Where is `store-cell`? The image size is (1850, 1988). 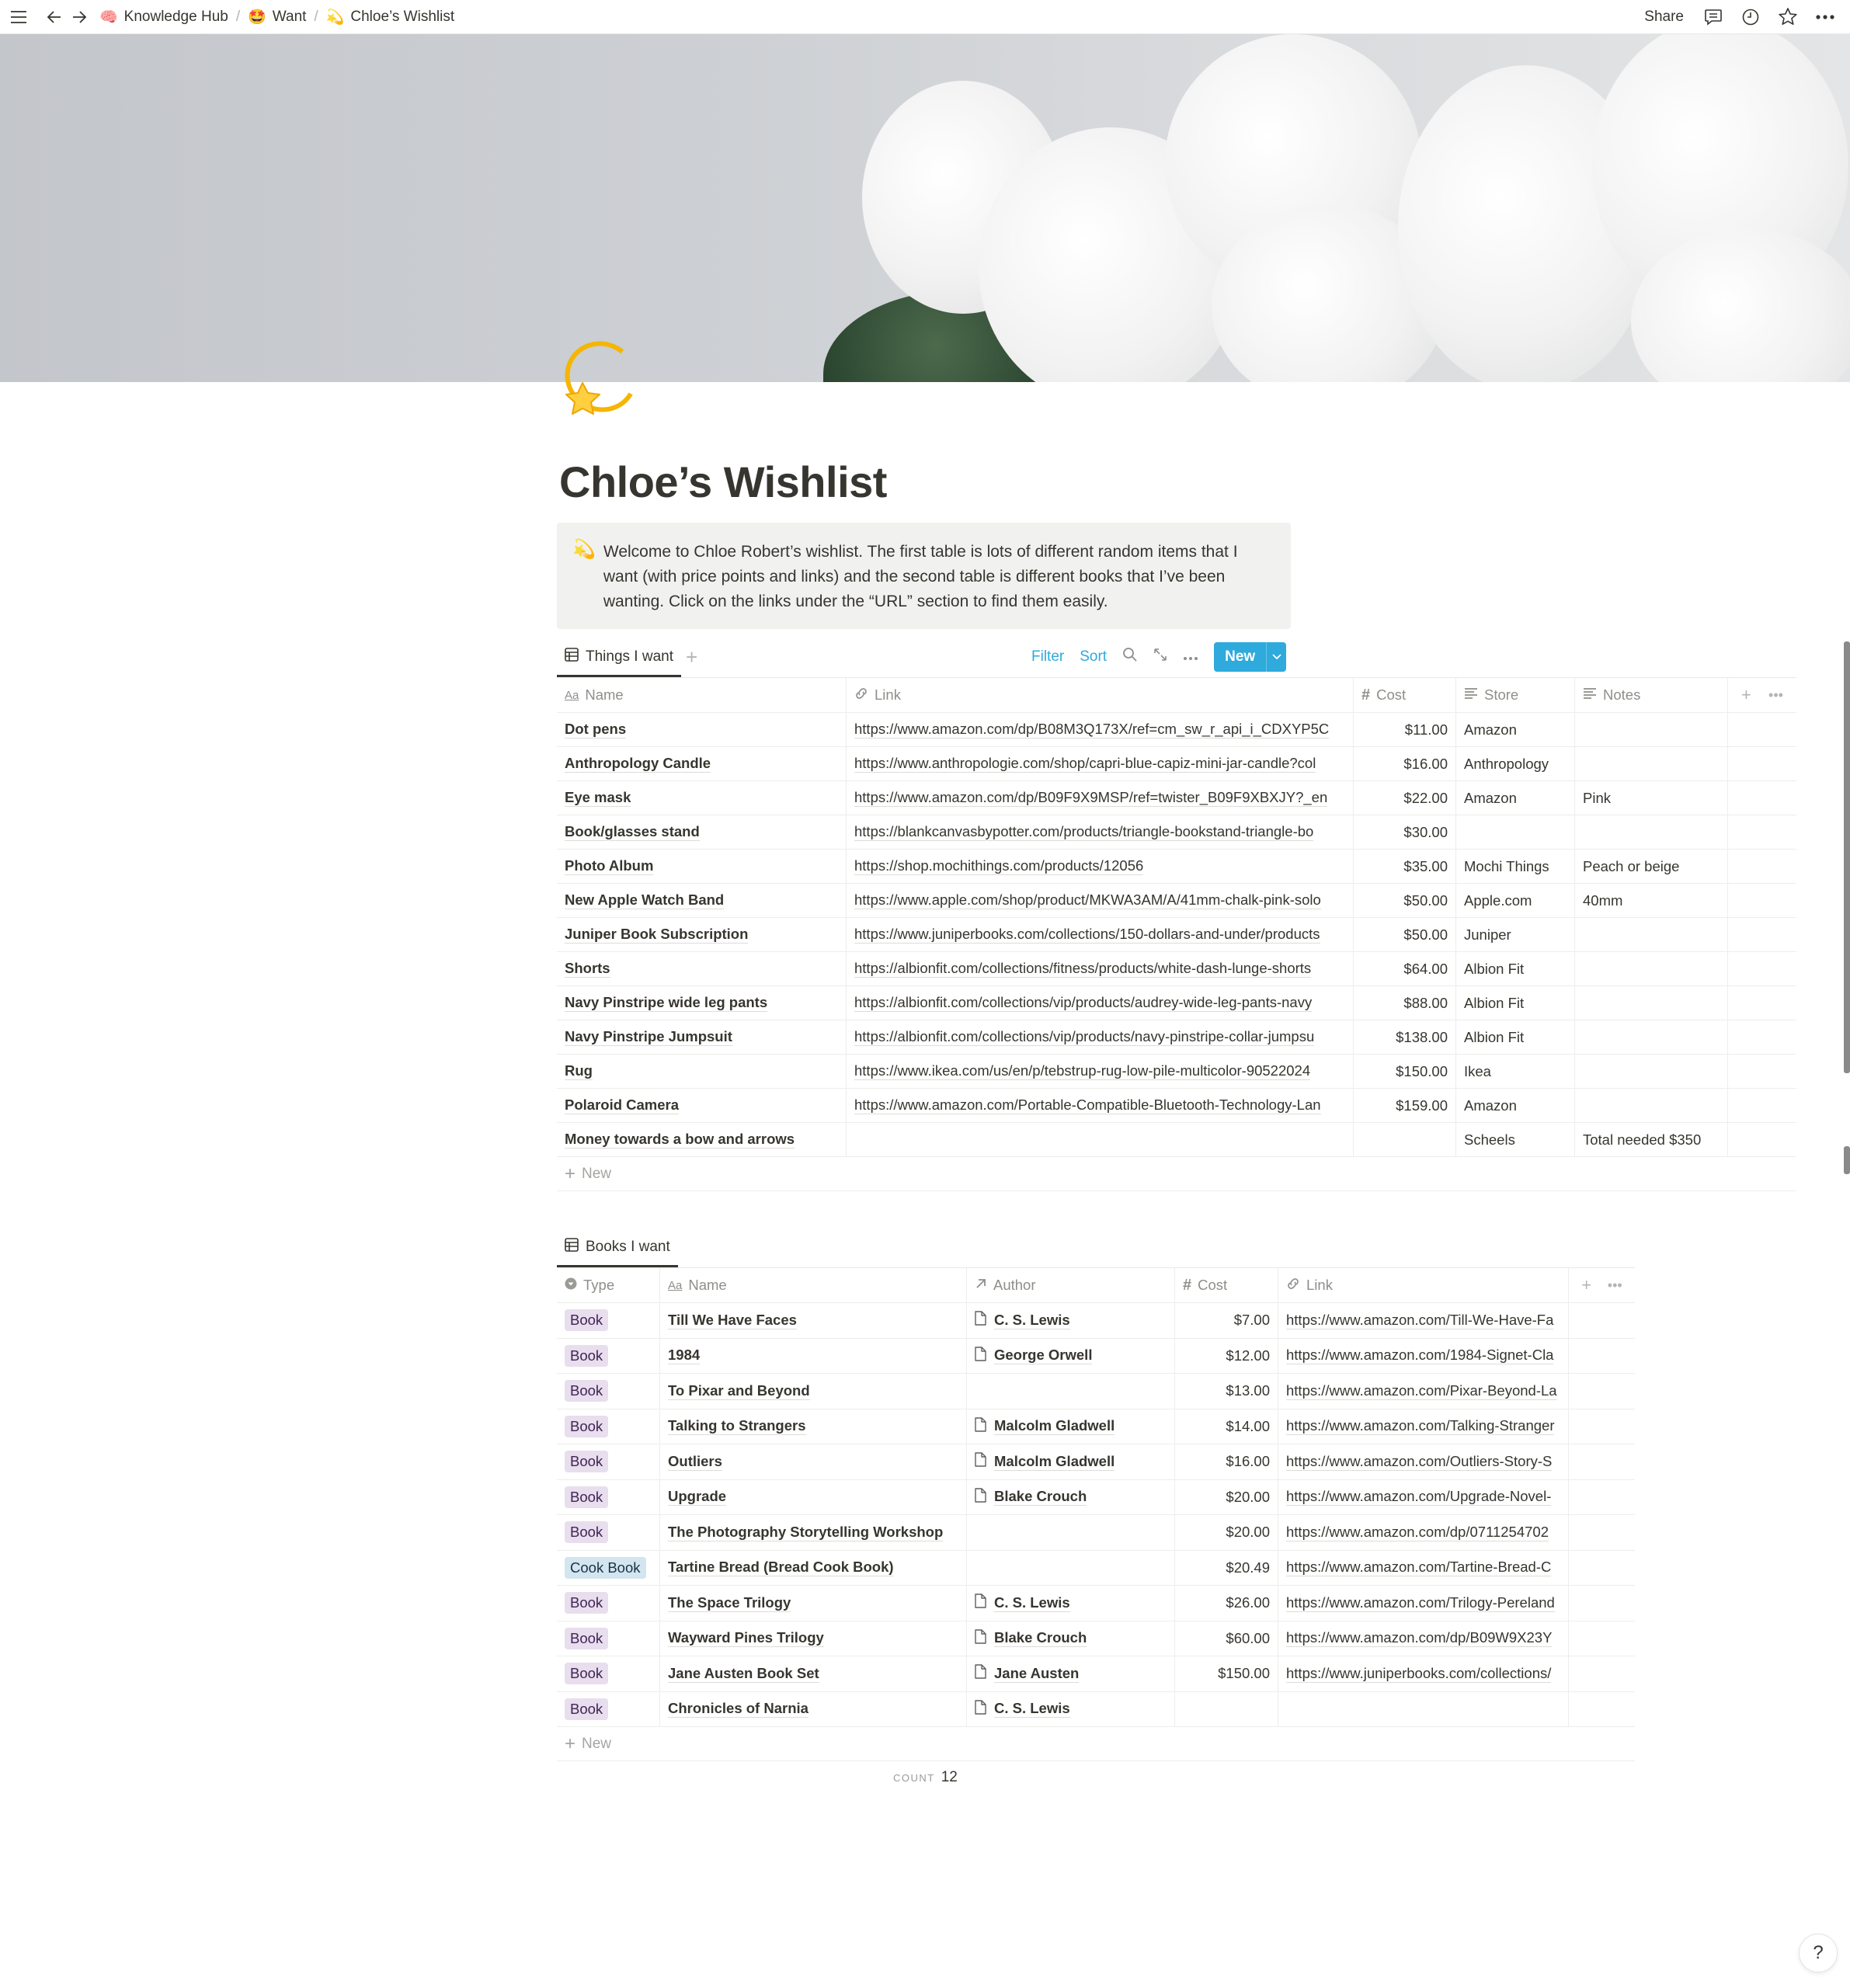 store-cell is located at coordinates (1515, 832).